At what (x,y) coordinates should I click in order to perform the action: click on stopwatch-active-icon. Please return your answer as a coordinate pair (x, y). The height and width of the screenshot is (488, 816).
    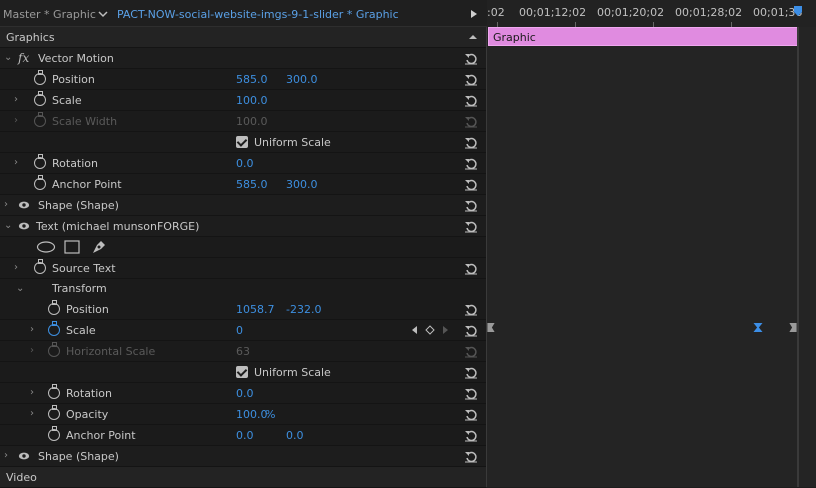
    Looking at the image, I should click on (54, 328).